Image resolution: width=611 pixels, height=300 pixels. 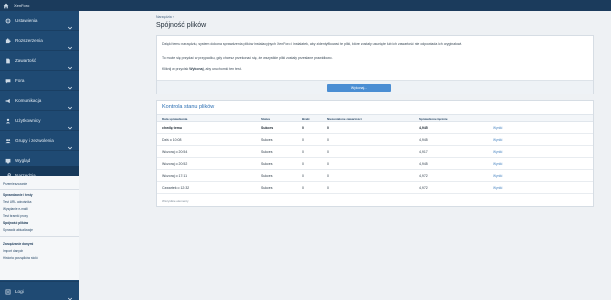 I want to click on table-row: Czwartek o 12:32 Sukces 0 0 4,972 Wyniki, so click(x=375, y=188).